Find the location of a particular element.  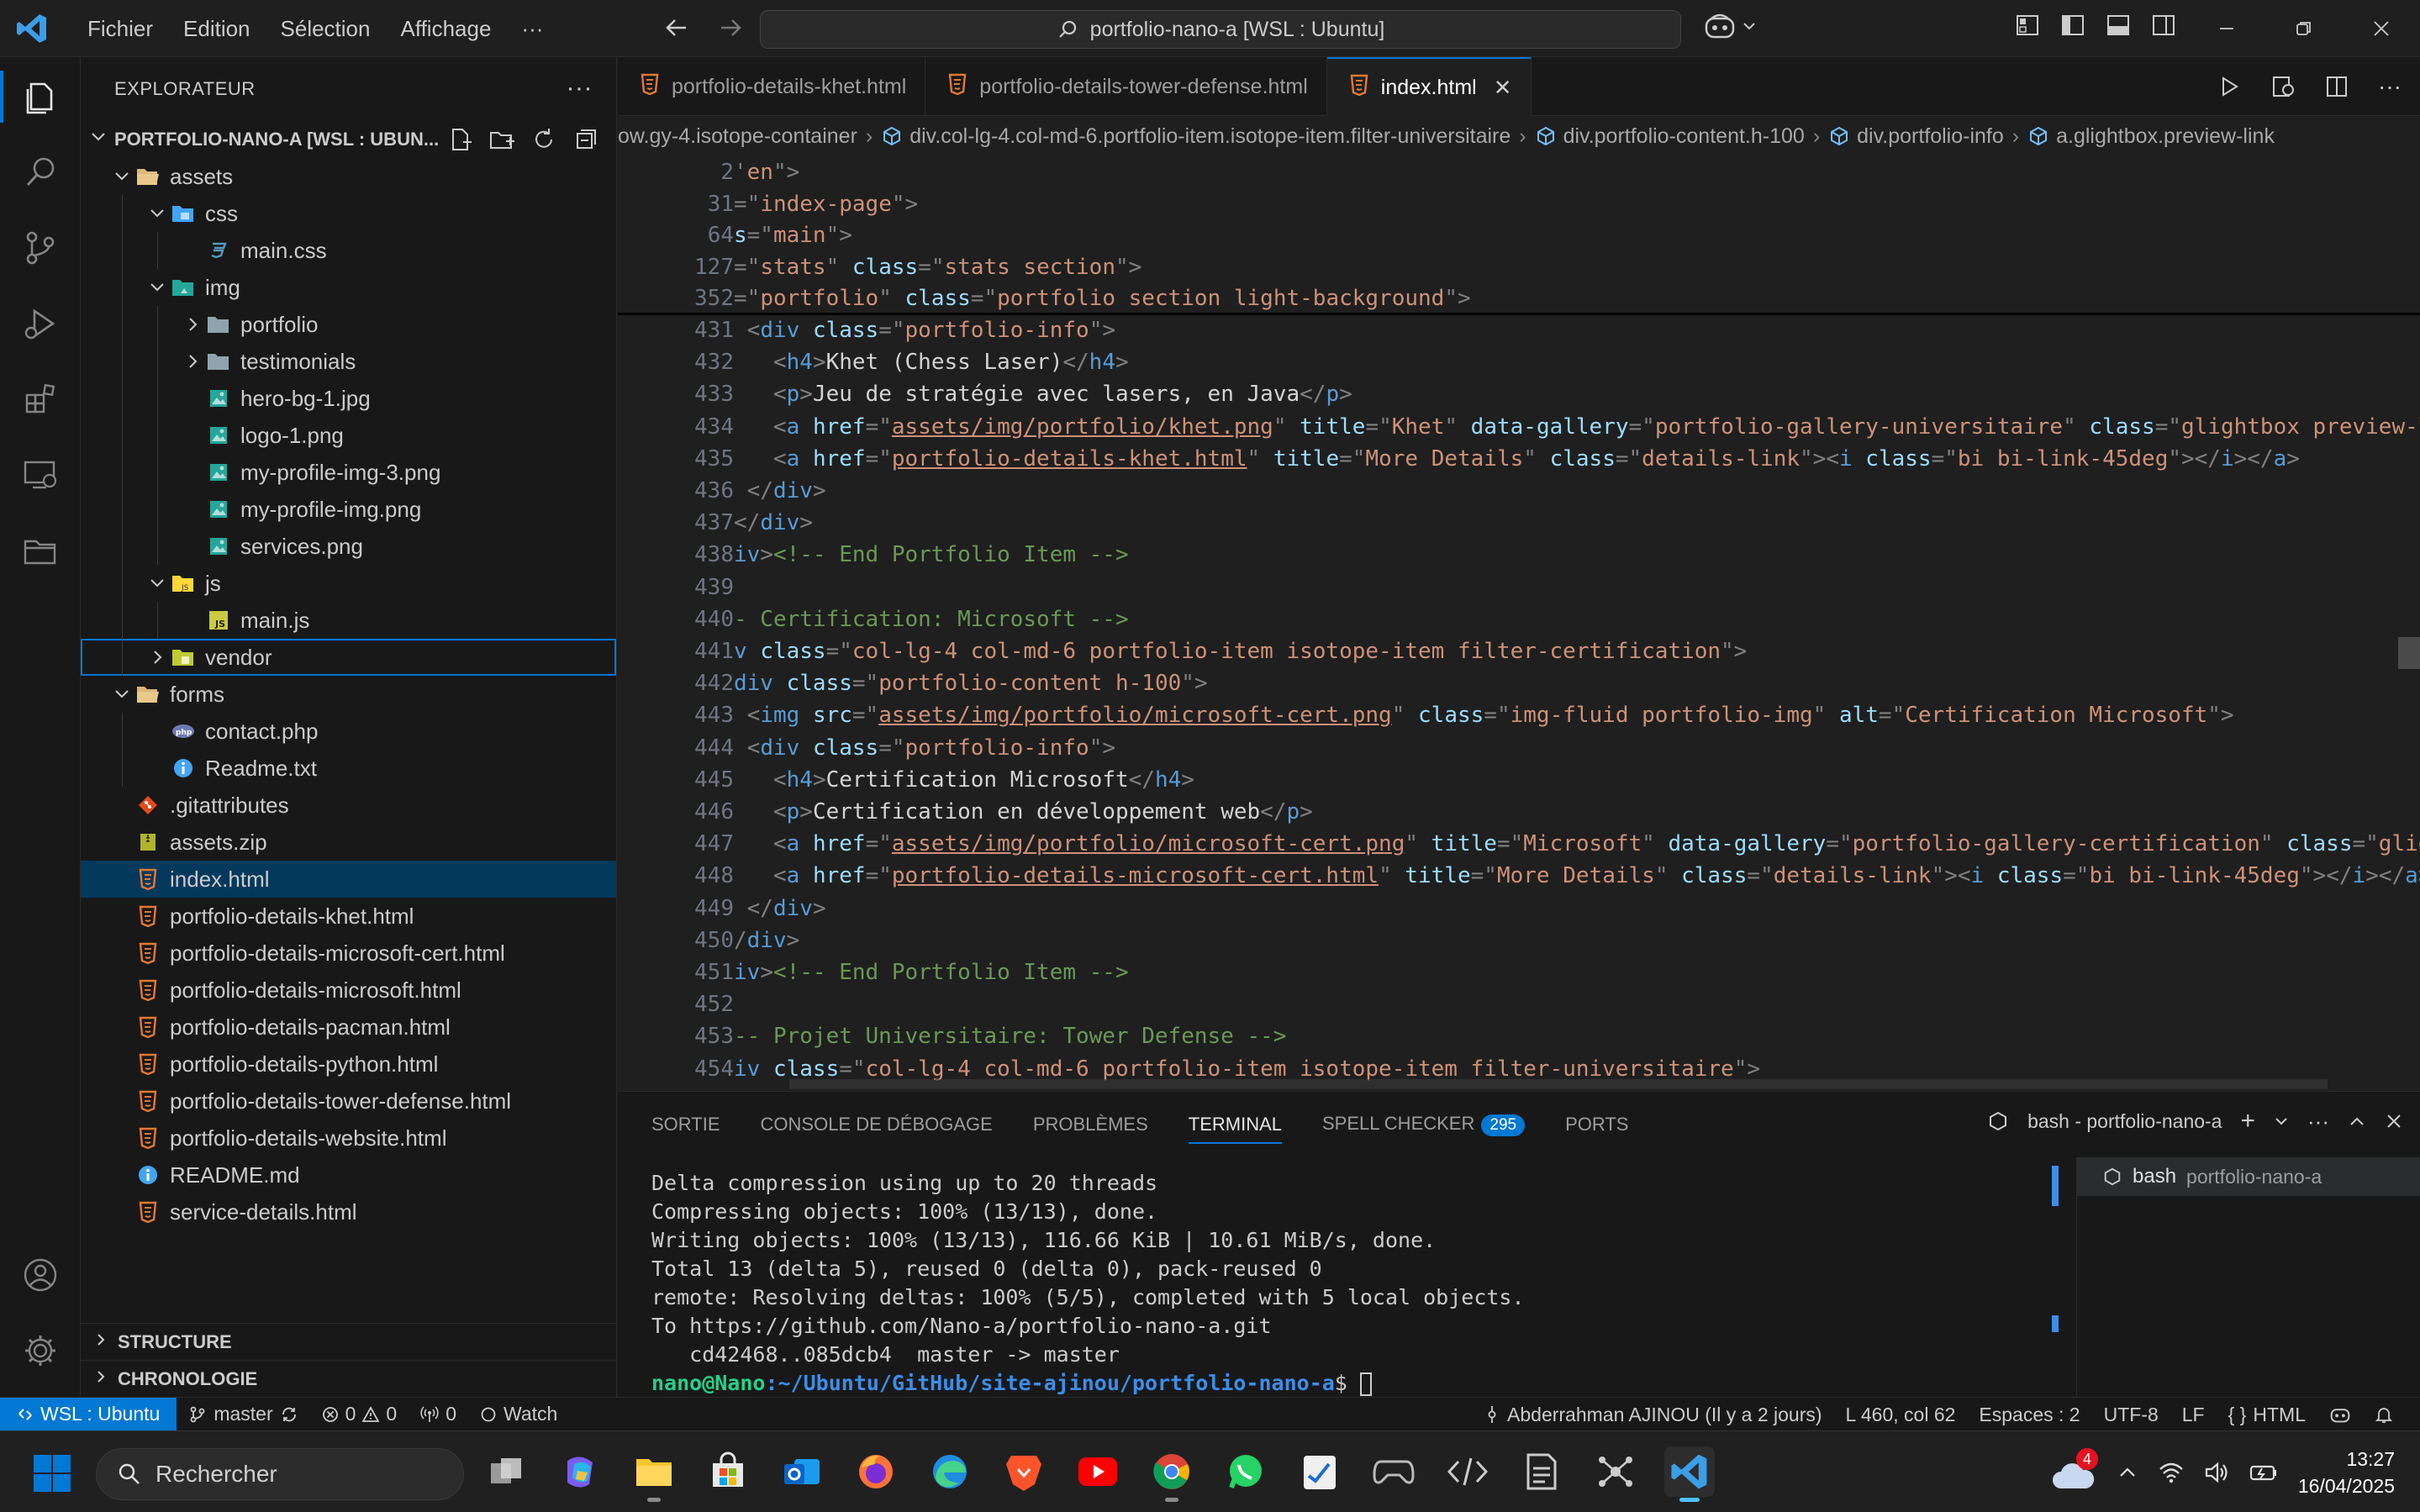

breadcrumb-item: div.portfolio-info is located at coordinates (1931, 136).